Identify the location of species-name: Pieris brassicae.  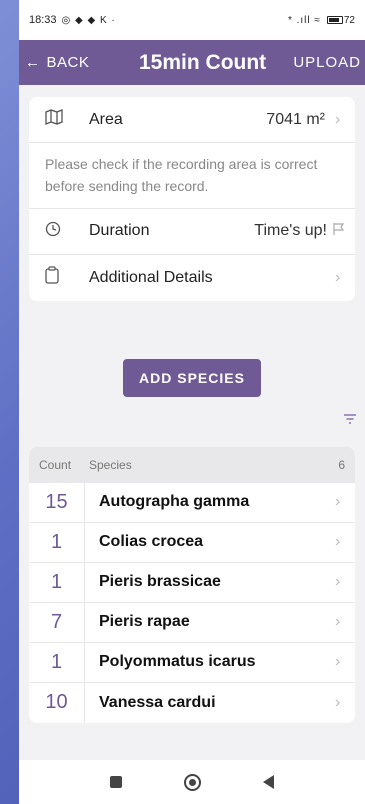
(160, 582).